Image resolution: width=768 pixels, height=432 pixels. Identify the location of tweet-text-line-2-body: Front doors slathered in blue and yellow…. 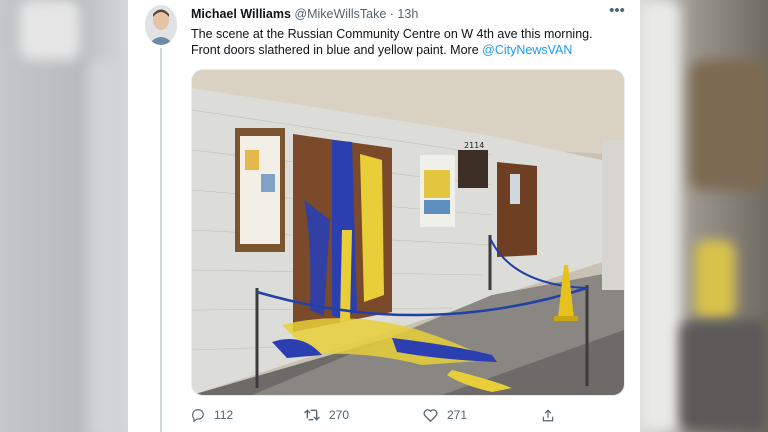
(337, 50).